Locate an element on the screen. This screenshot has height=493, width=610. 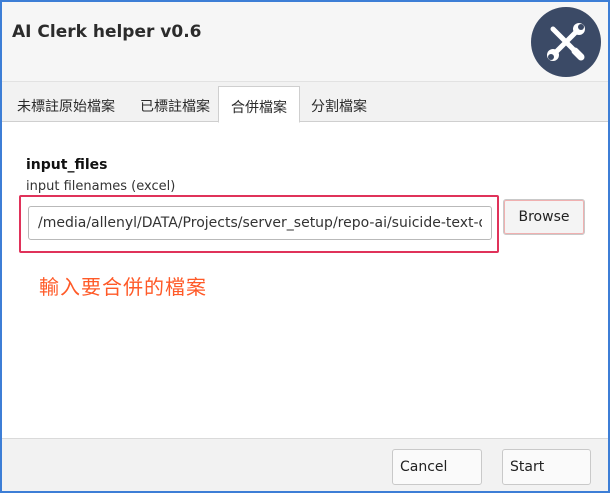
field-name: input_files is located at coordinates (67, 165).